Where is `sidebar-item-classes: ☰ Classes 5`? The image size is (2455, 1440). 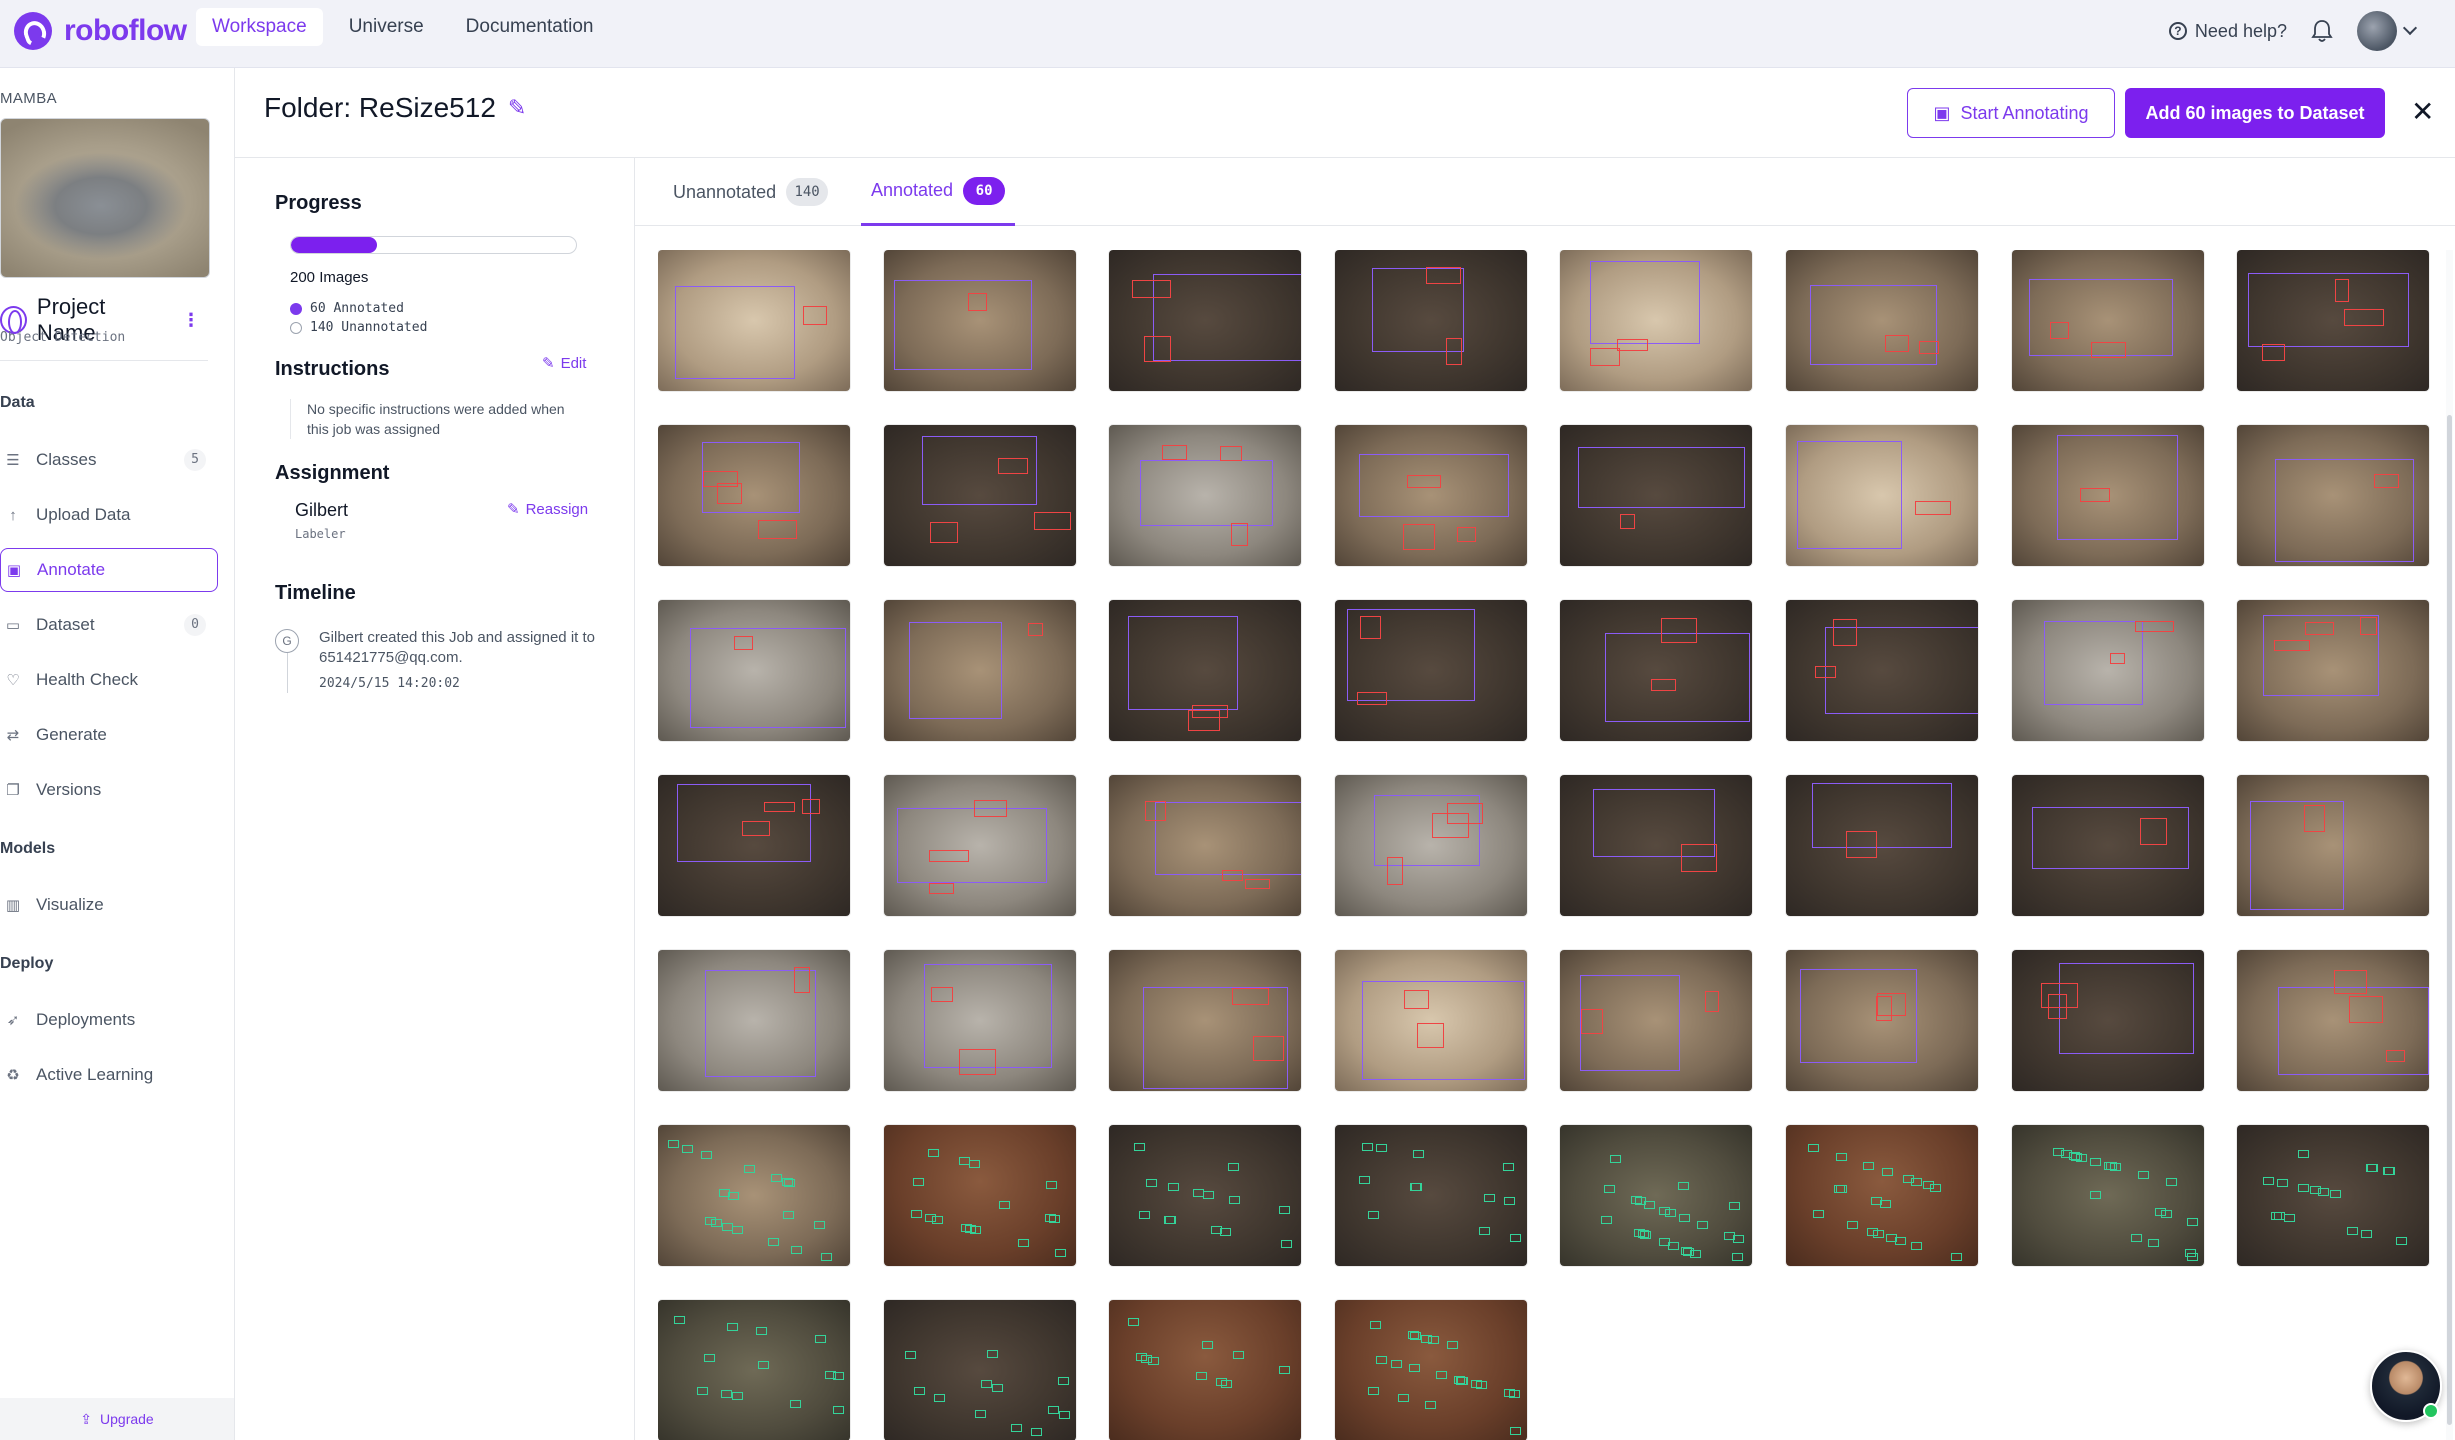 sidebar-item-classes: ☰ Classes 5 is located at coordinates (109, 460).